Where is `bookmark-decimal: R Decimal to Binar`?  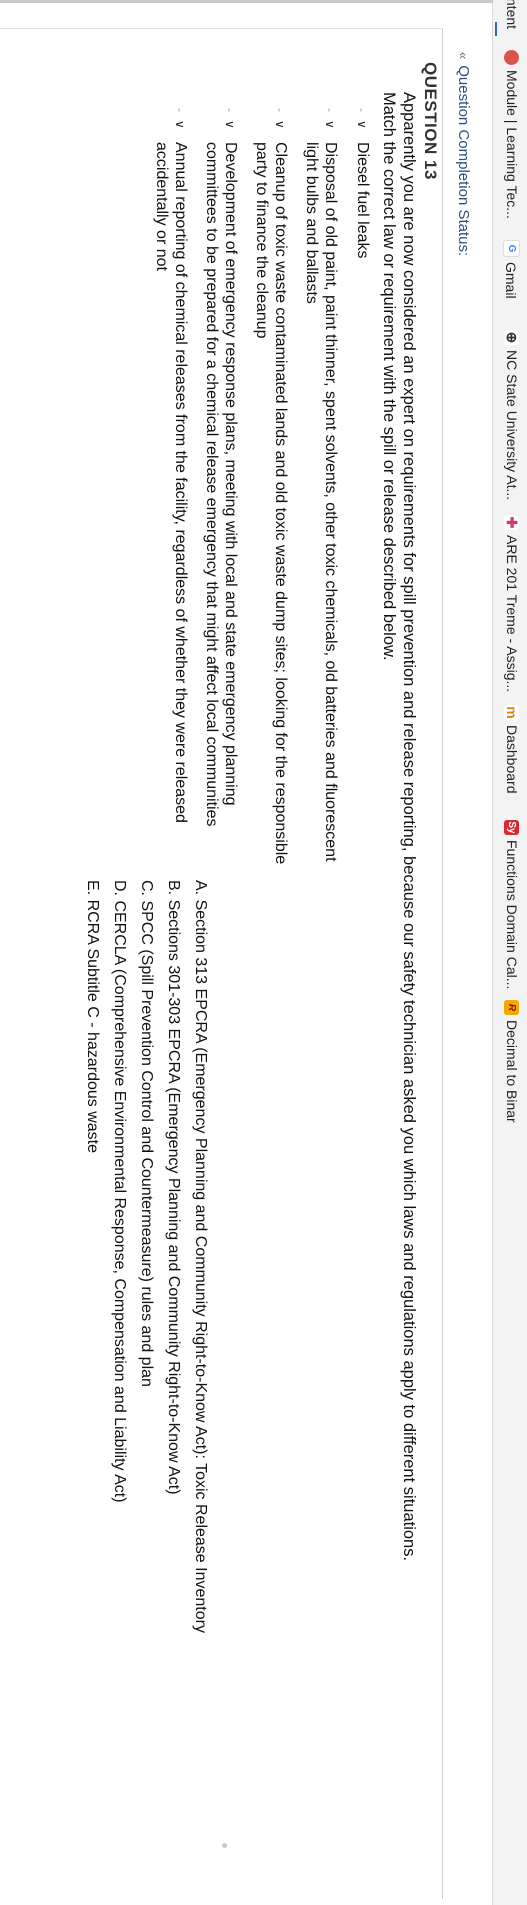
bookmark-decimal: R Decimal to Binar is located at coordinates (512, 1061).